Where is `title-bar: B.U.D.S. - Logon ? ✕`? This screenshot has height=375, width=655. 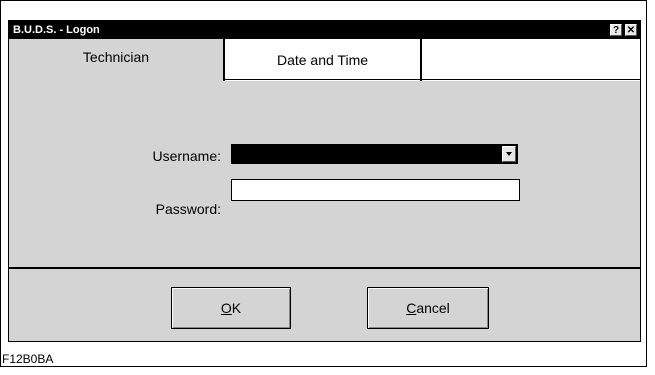
title-bar: B.U.D.S. - Logon ? ✕ is located at coordinates (324, 30).